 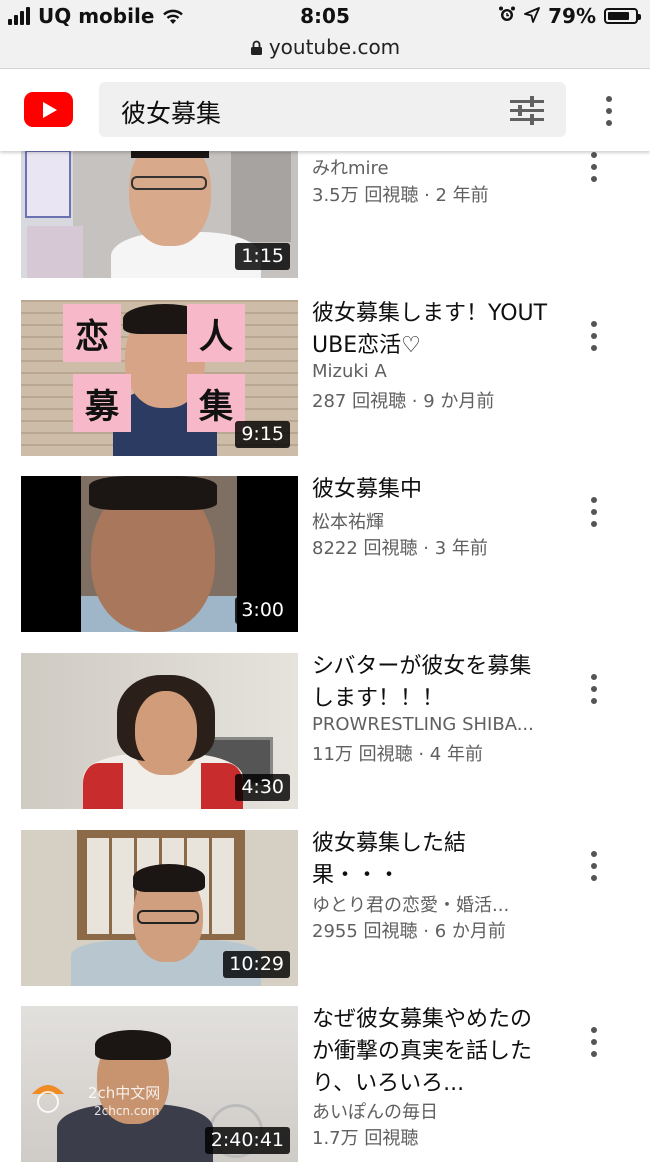 What do you see at coordinates (92, 333) in the screenshot?
I see `thumb-text: 恋` at bounding box center [92, 333].